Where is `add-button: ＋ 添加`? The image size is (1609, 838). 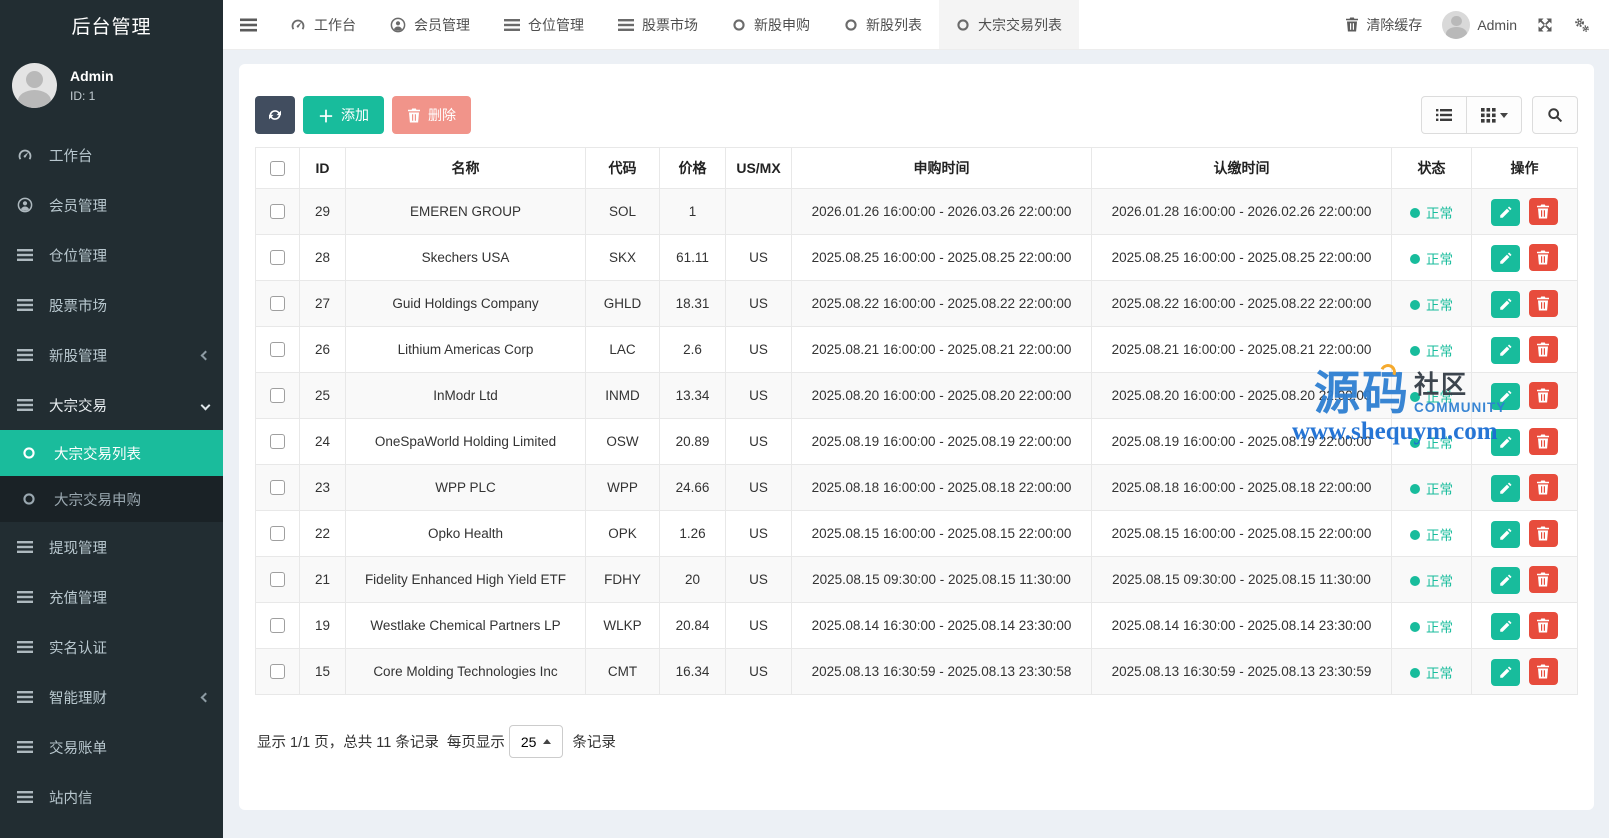
add-button: ＋ 添加 is located at coordinates (344, 115).